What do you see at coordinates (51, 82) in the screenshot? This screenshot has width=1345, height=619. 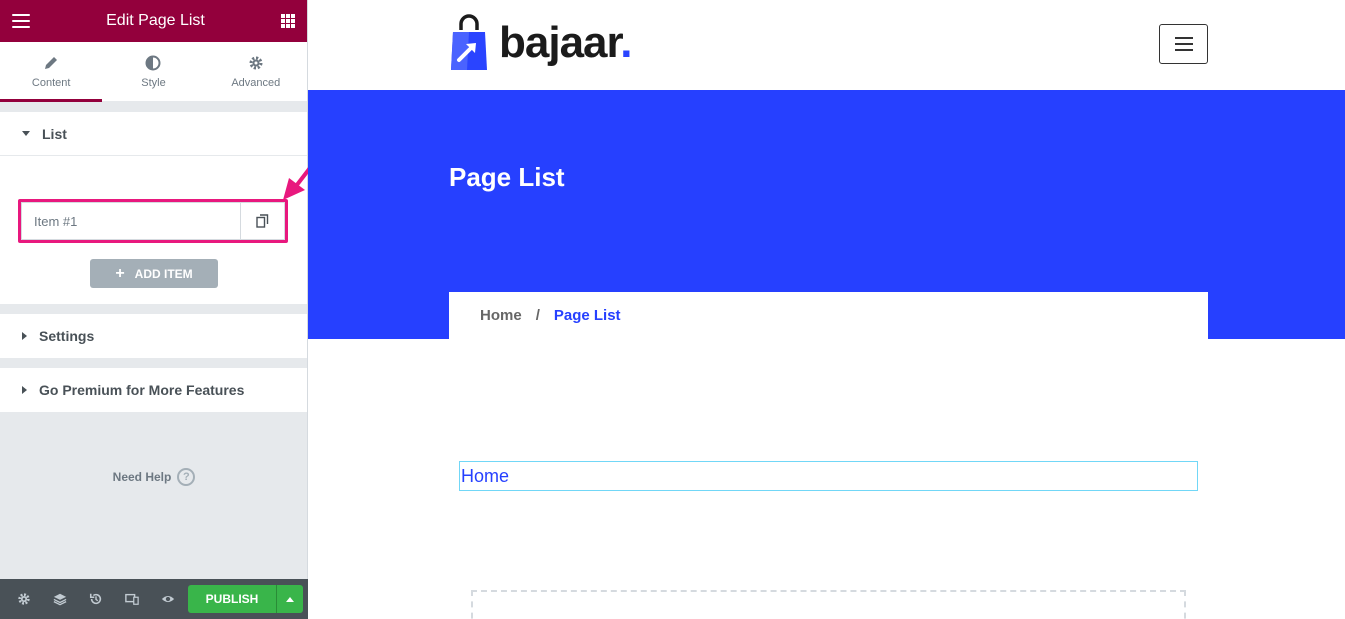 I see `tab-content-label: Content` at bounding box center [51, 82].